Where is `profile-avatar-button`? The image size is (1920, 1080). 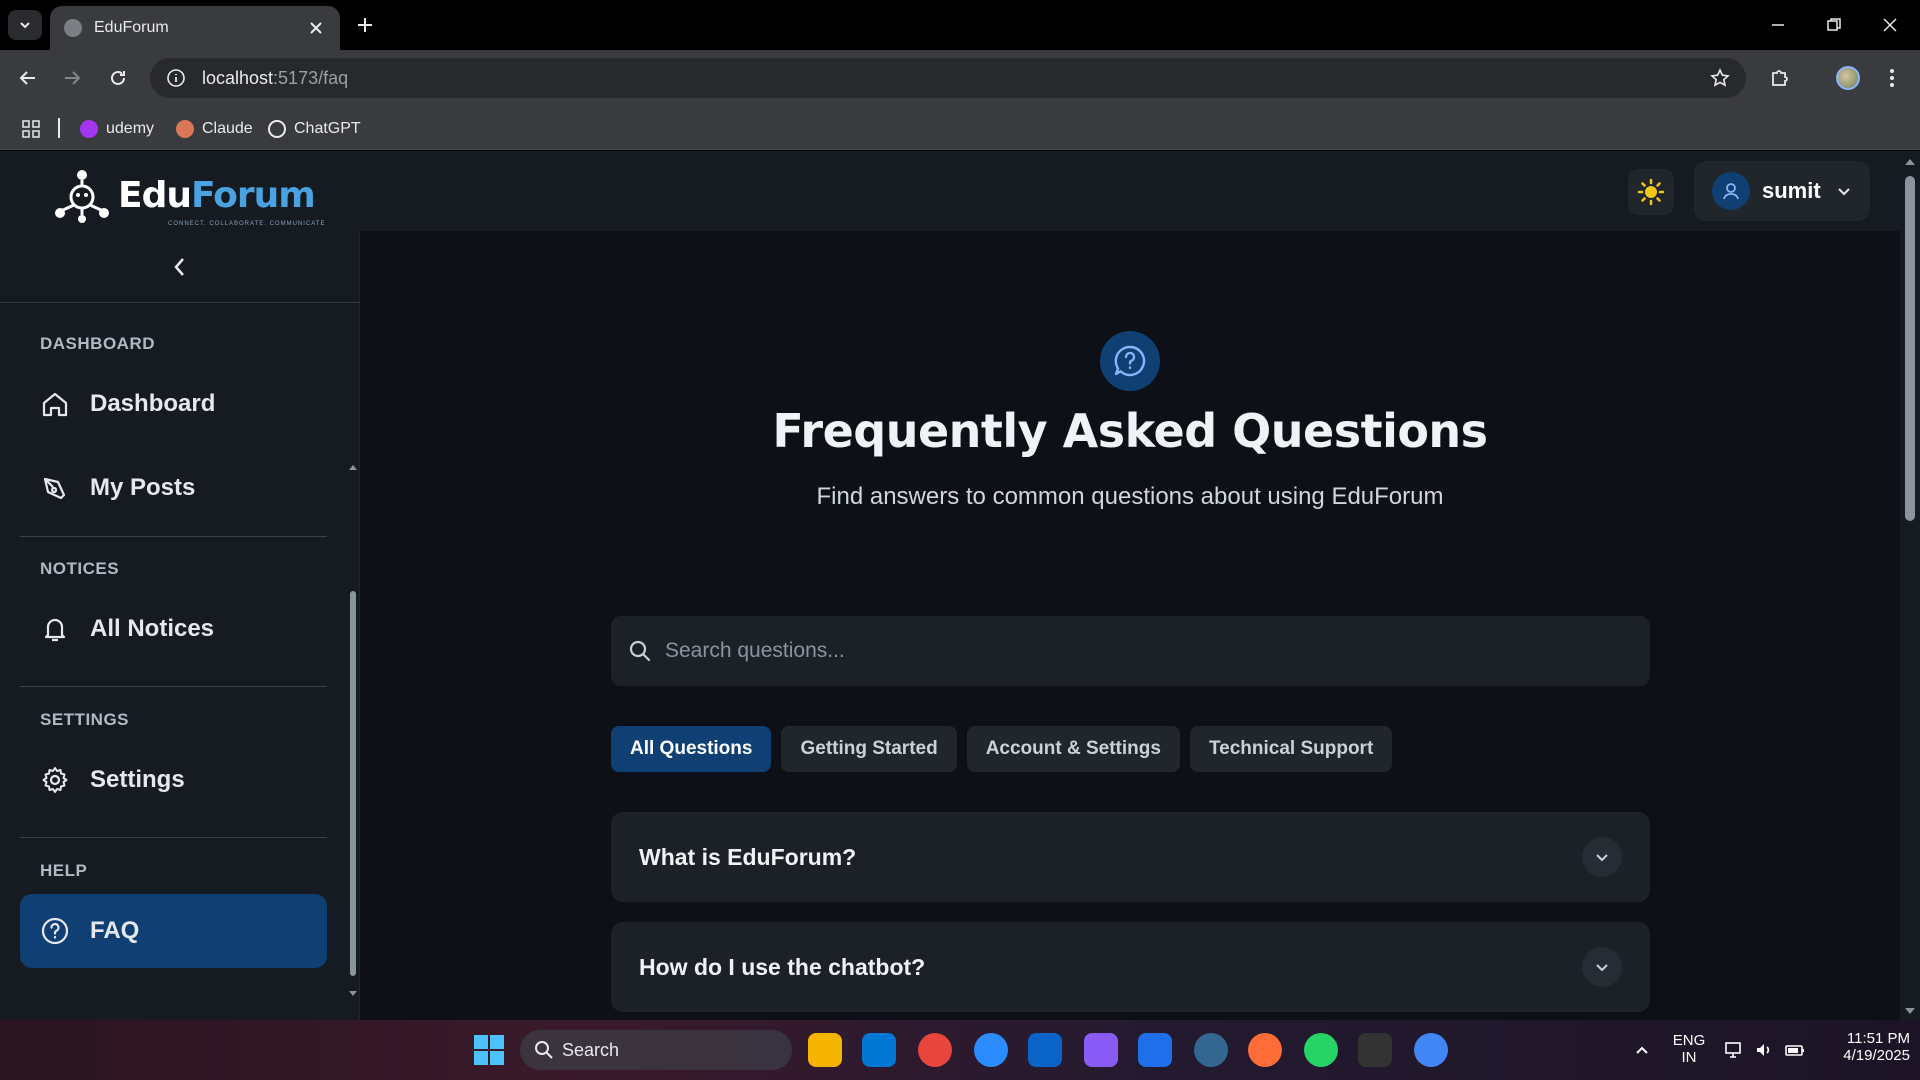
profile-avatar-button is located at coordinates (1848, 78).